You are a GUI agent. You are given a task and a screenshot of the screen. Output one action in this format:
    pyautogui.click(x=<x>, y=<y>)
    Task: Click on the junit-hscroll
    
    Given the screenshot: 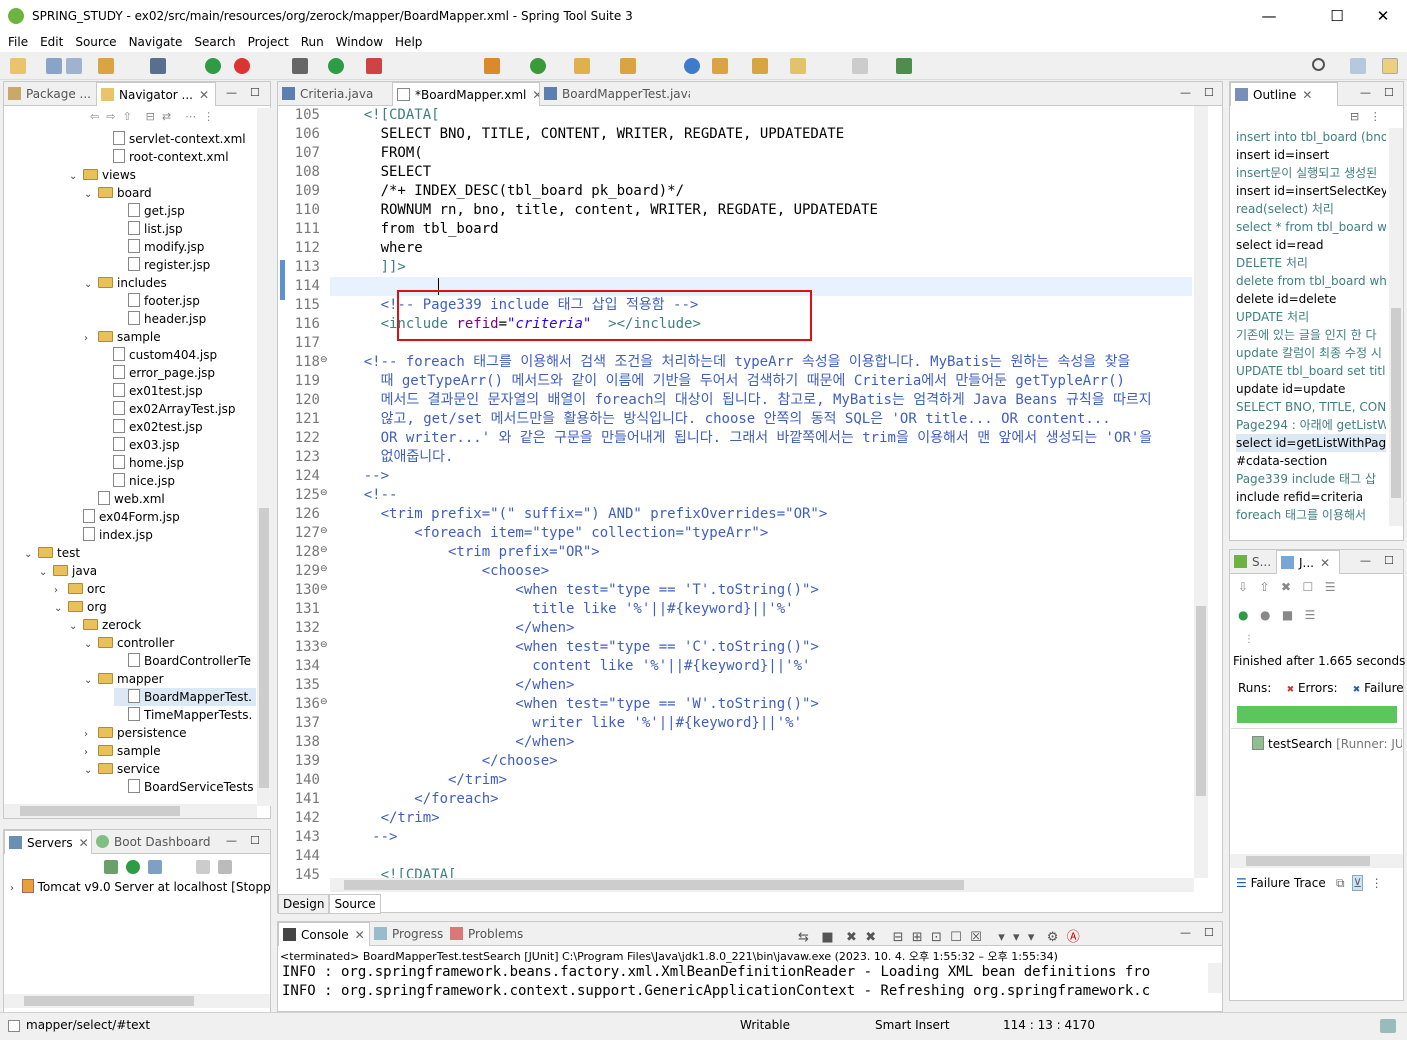 What is the action you would take?
    pyautogui.click(x=1316, y=861)
    